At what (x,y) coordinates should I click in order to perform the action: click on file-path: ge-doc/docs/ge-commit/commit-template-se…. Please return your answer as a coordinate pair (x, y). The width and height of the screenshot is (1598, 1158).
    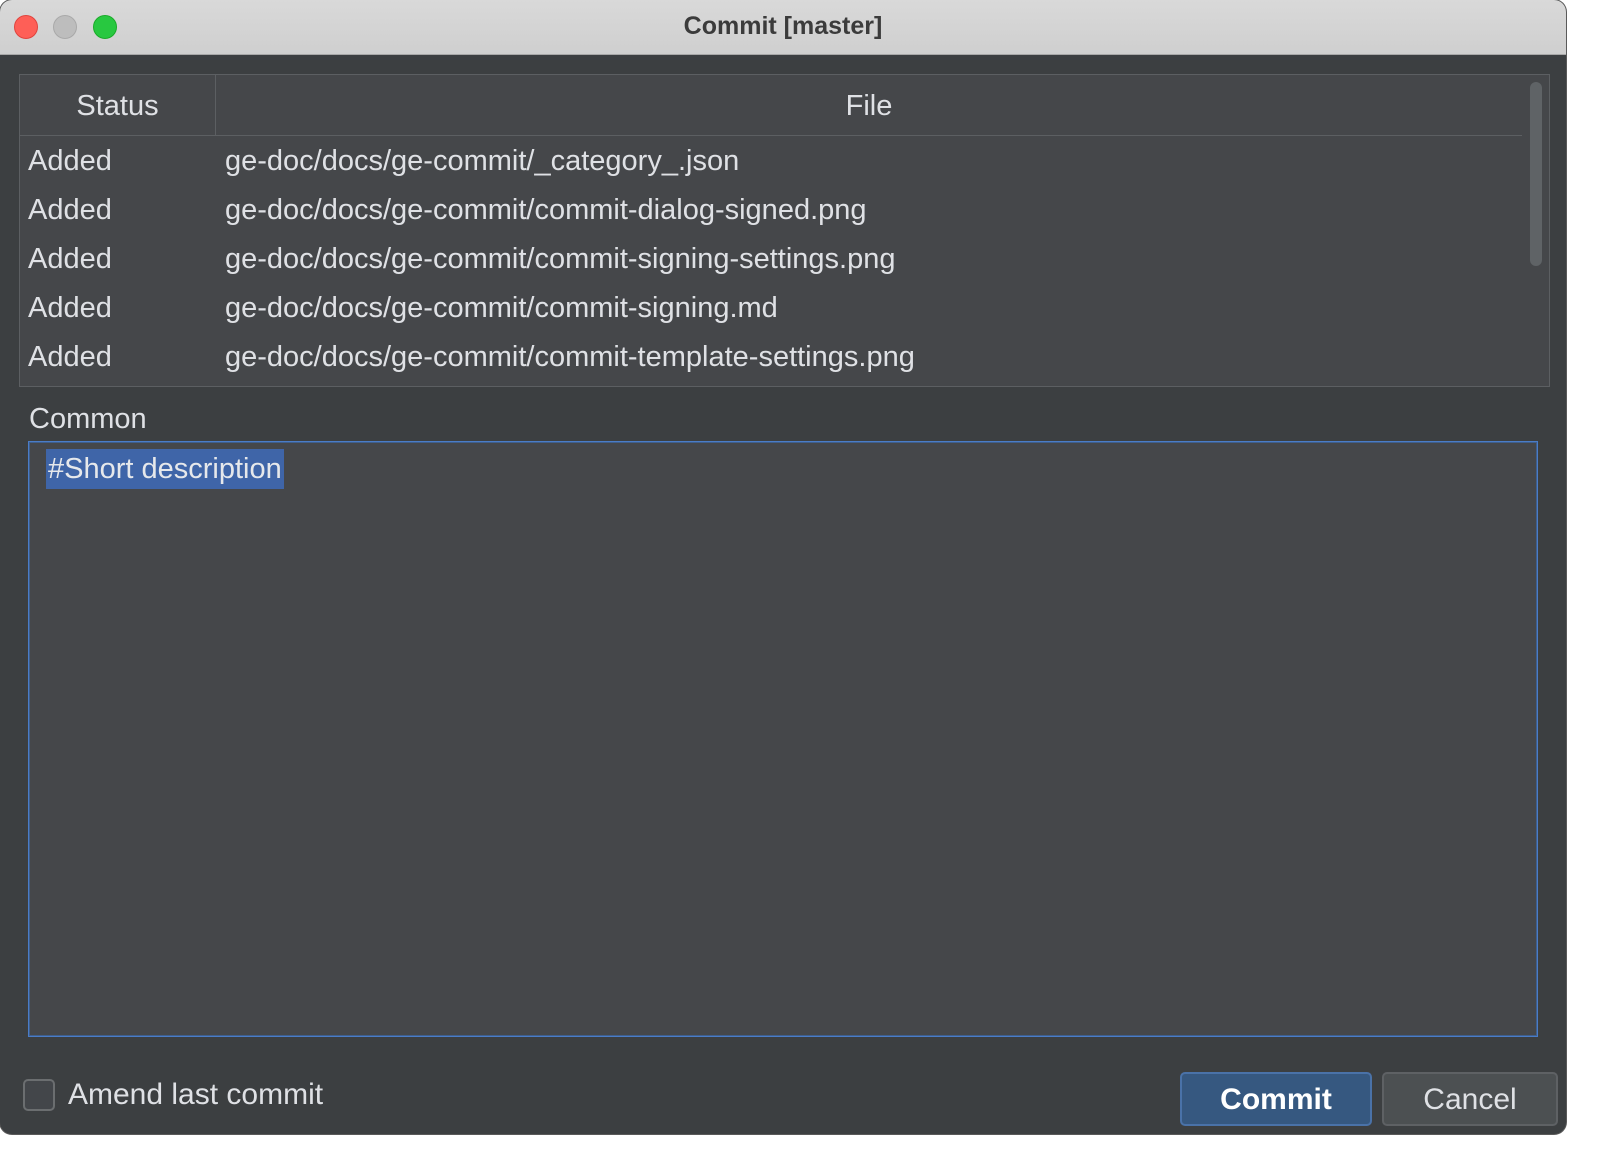
    Looking at the image, I should click on (570, 357).